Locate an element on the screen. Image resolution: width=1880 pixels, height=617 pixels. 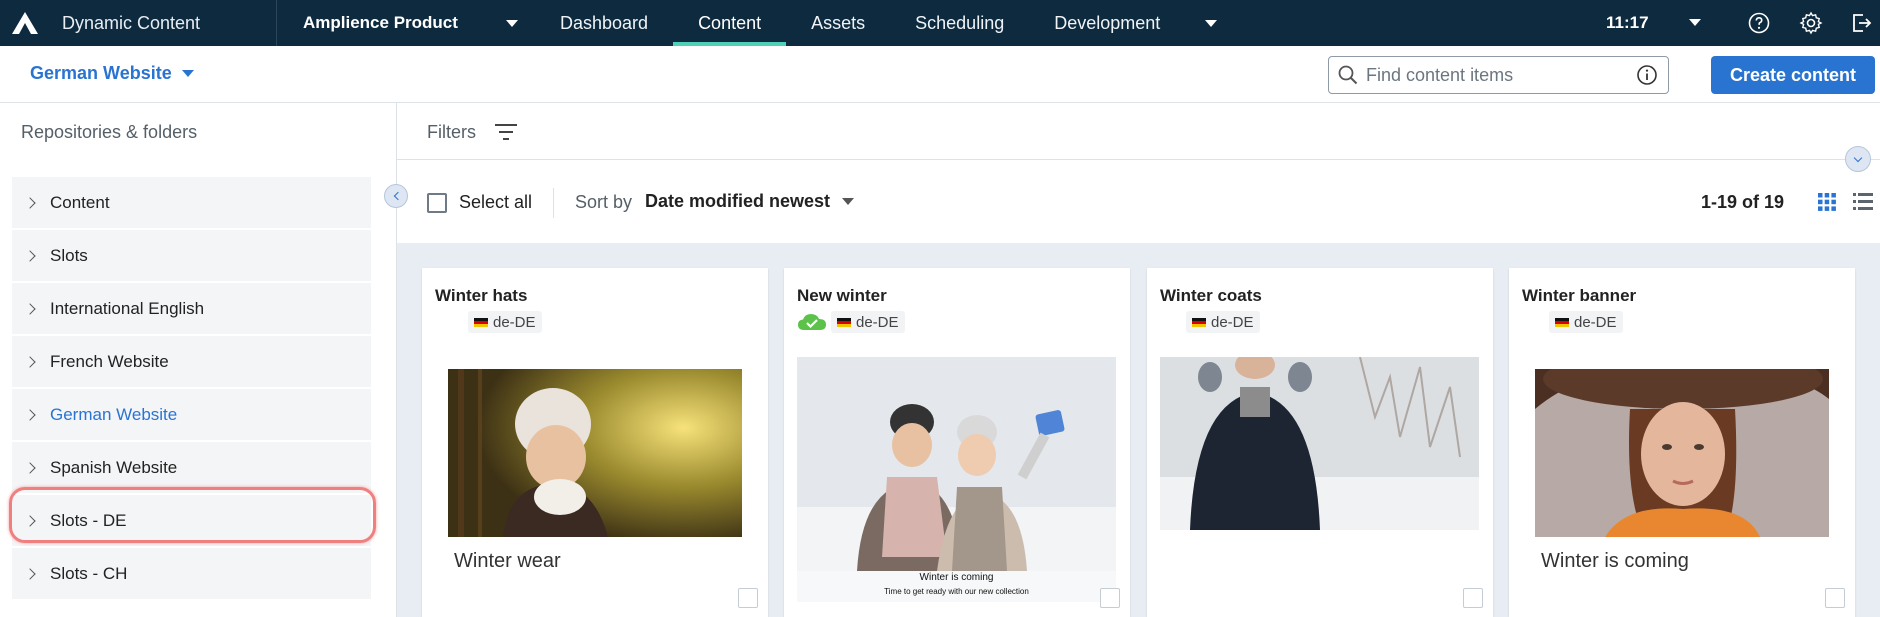
results-count: 1-19 of 19 is located at coordinates (1743, 202).